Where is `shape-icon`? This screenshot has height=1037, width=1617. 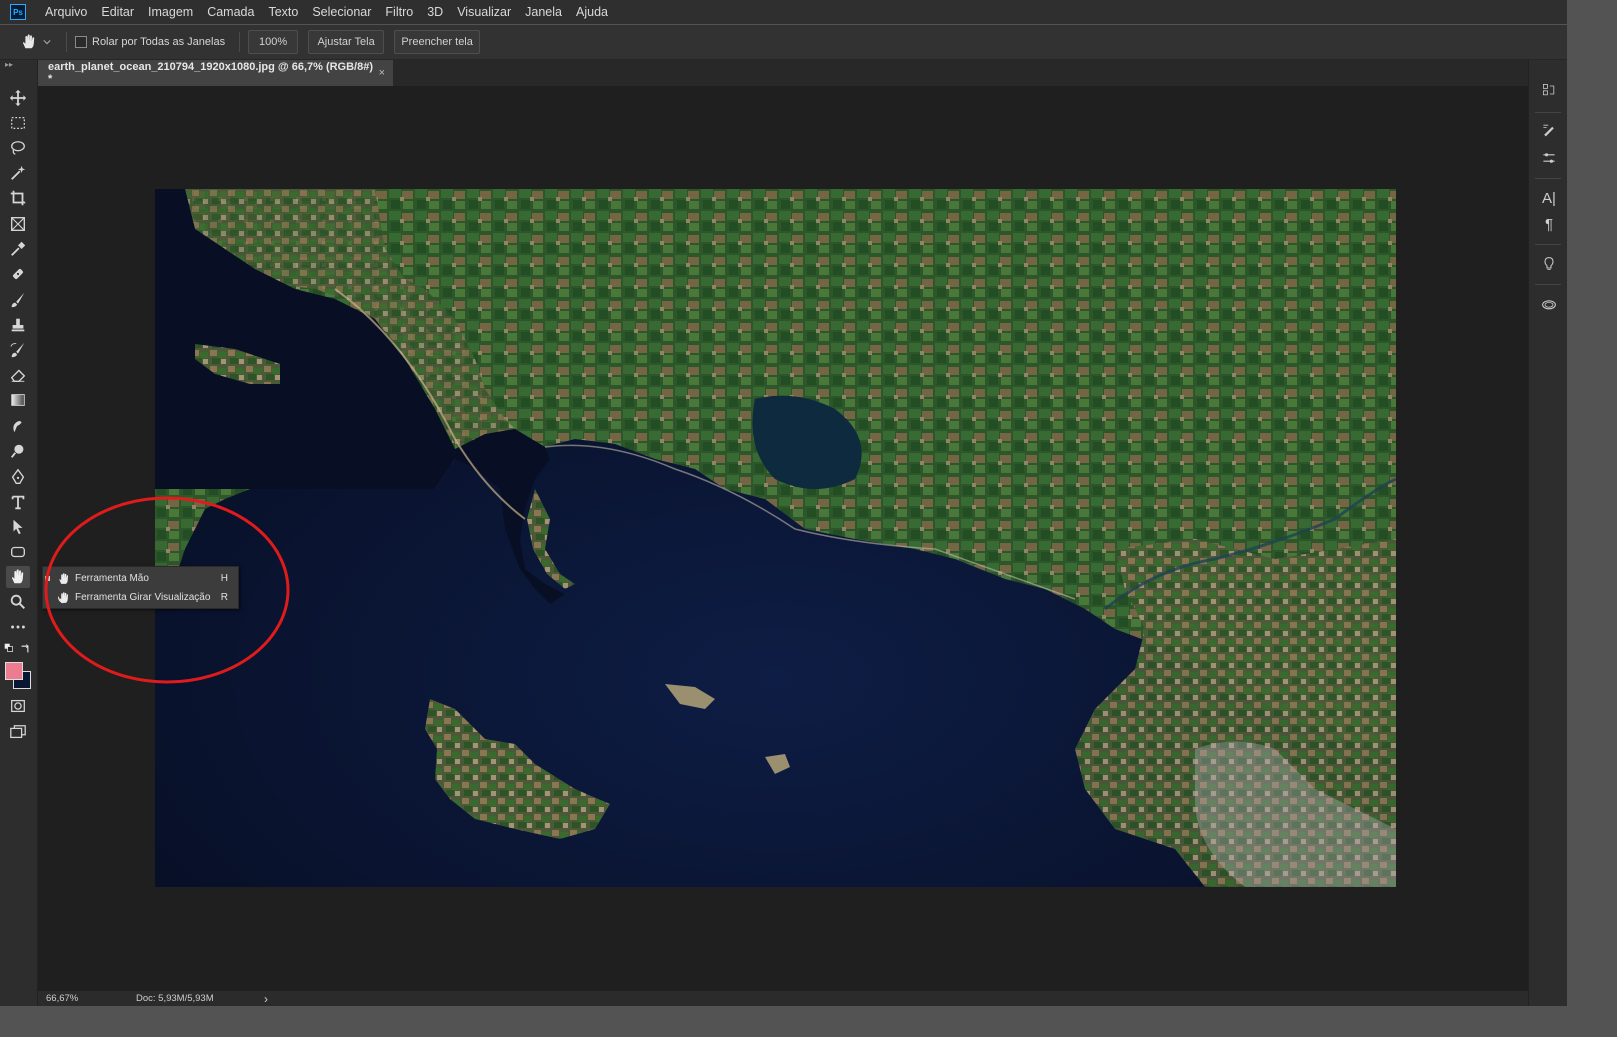 shape-icon is located at coordinates (18, 552).